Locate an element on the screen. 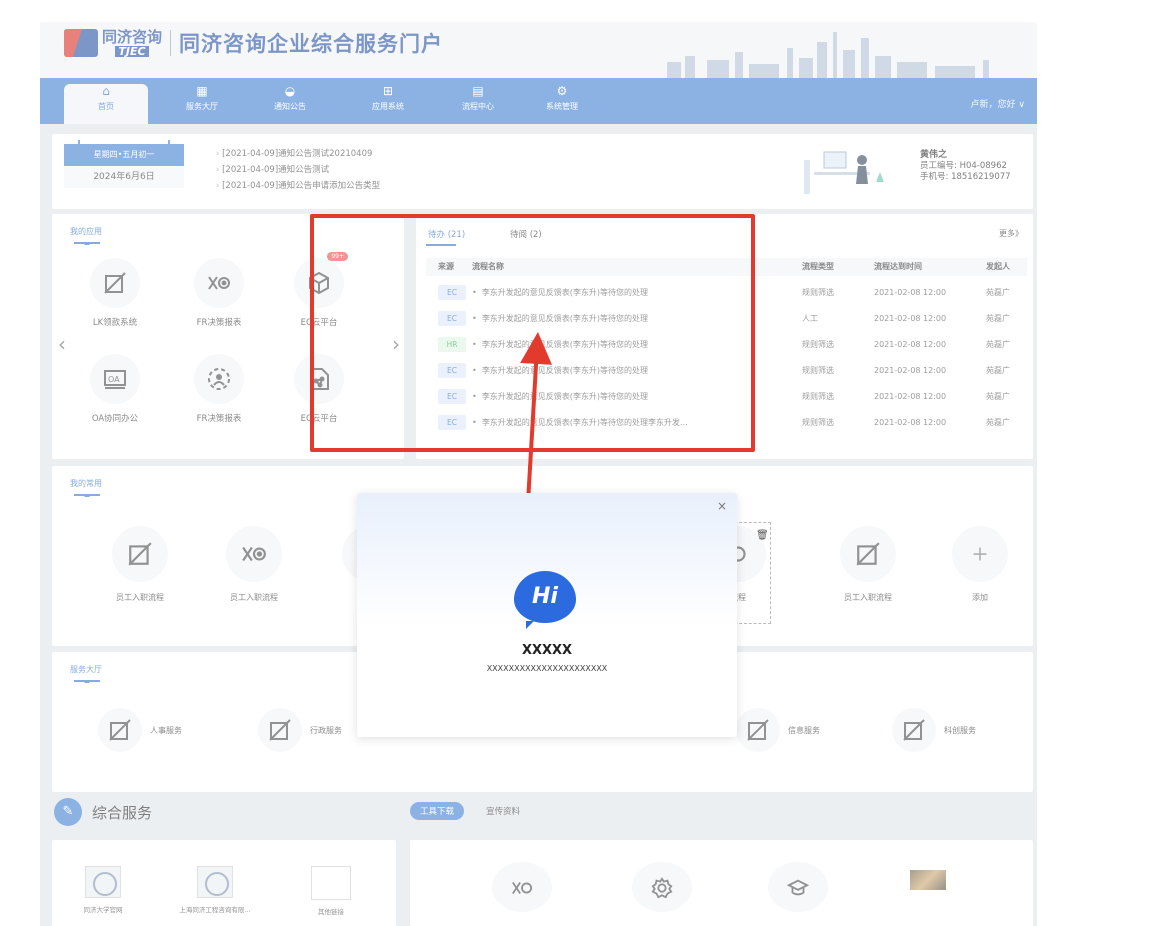  hi-chat-icon: Hi is located at coordinates (545, 600).